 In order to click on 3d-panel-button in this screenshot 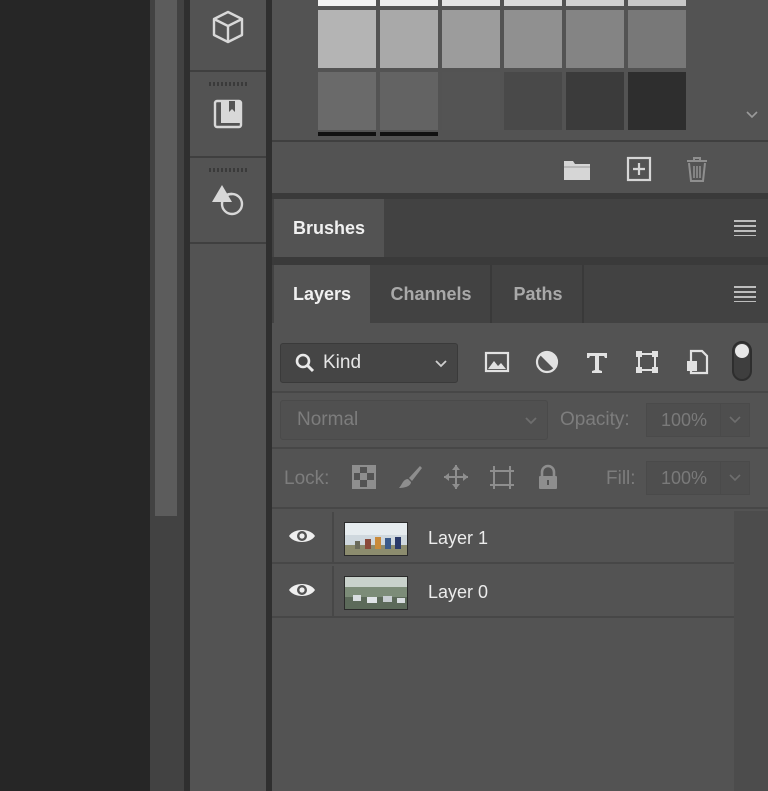, I will do `click(228, 36)`.